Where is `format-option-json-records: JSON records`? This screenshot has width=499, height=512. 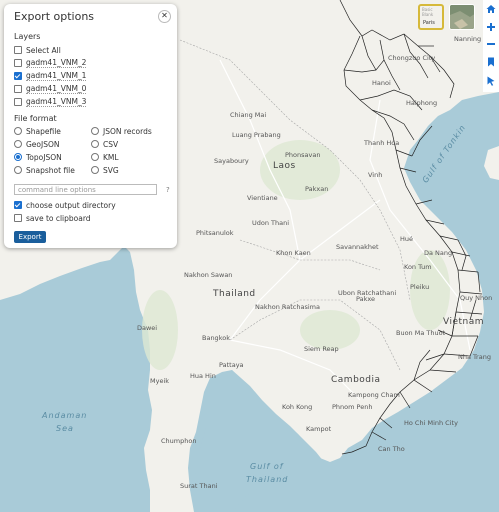
format-option-json-records: JSON records is located at coordinates (121, 131).